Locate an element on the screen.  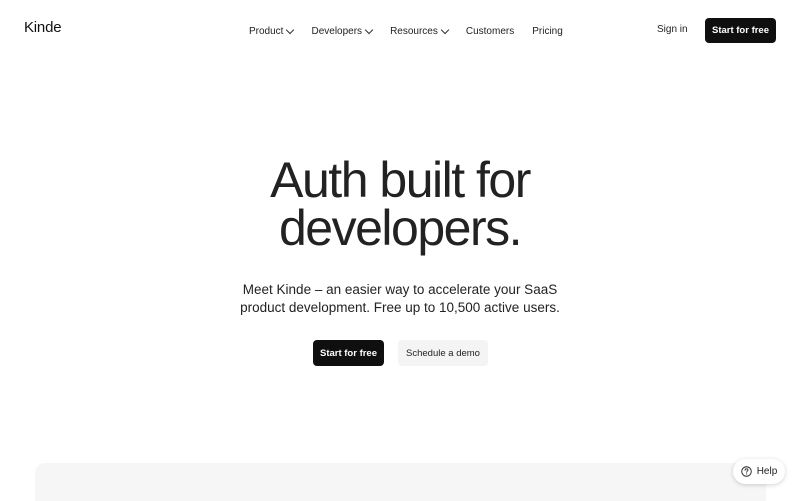
product-preview-panel is located at coordinates (400, 482).